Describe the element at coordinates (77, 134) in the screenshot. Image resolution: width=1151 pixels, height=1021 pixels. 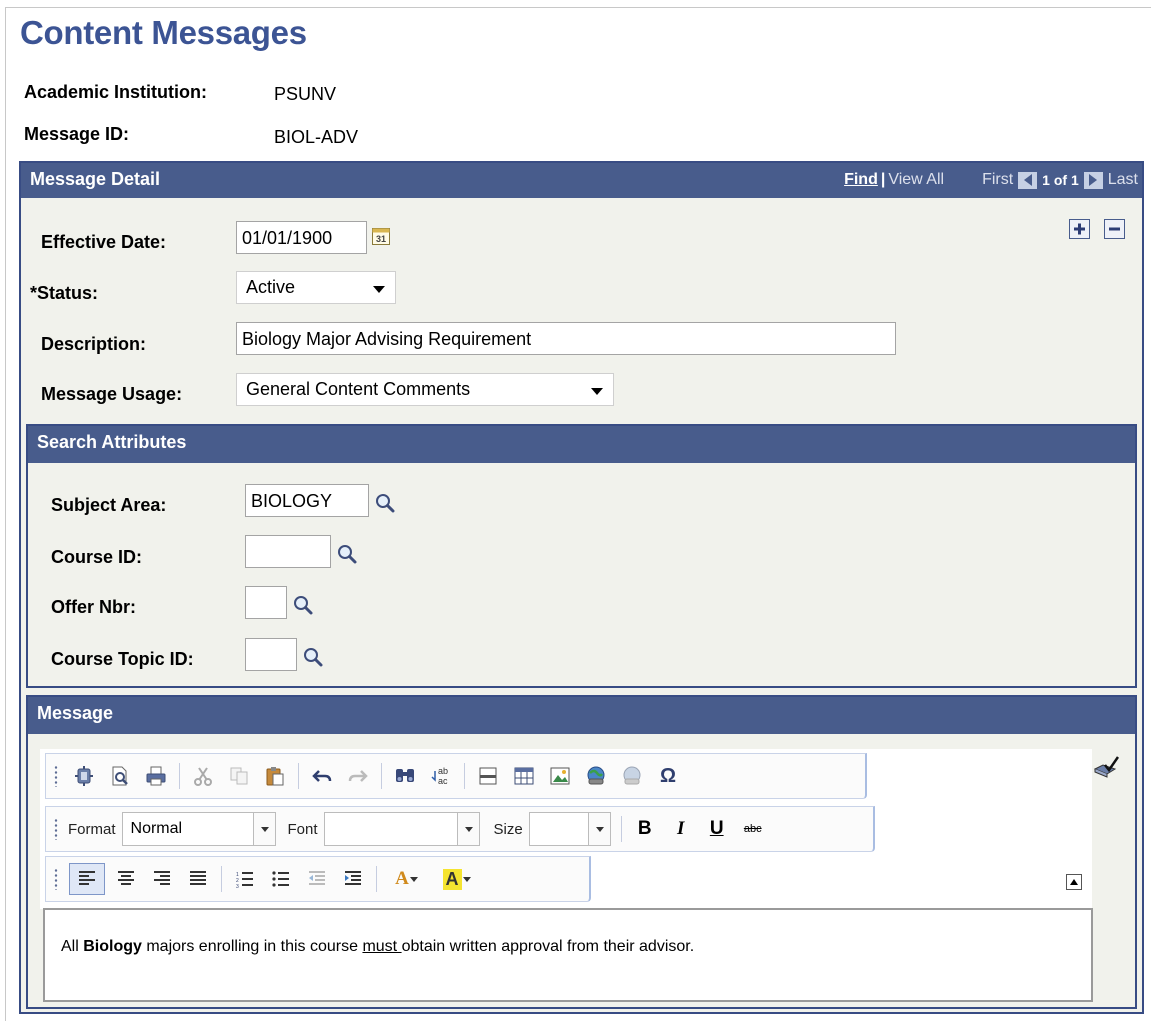
I see `message-id-label: Message ID:` at that location.